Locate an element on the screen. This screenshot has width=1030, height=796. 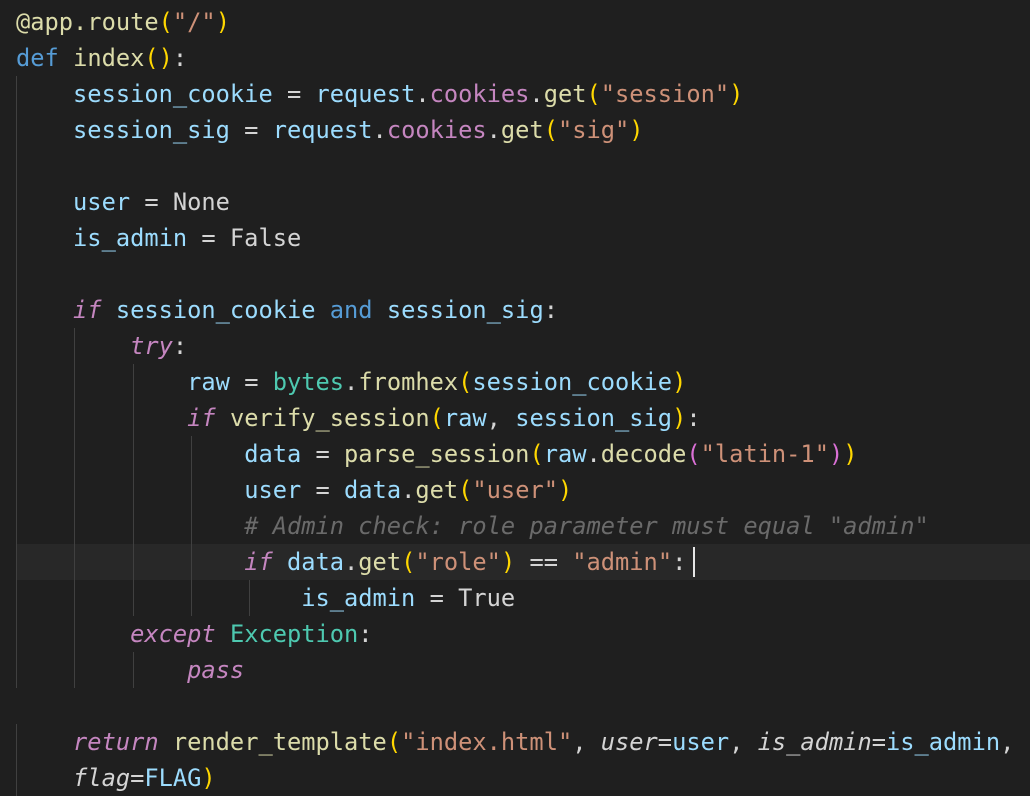
code-line: flag=FLAG) is located at coordinates (116, 778).